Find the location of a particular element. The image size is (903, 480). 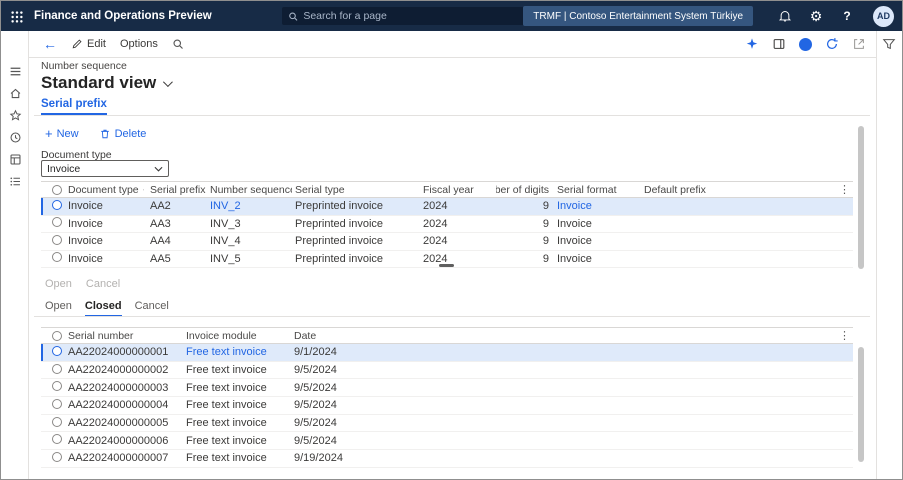

column-header: Number of digits is located at coordinates (525, 190).